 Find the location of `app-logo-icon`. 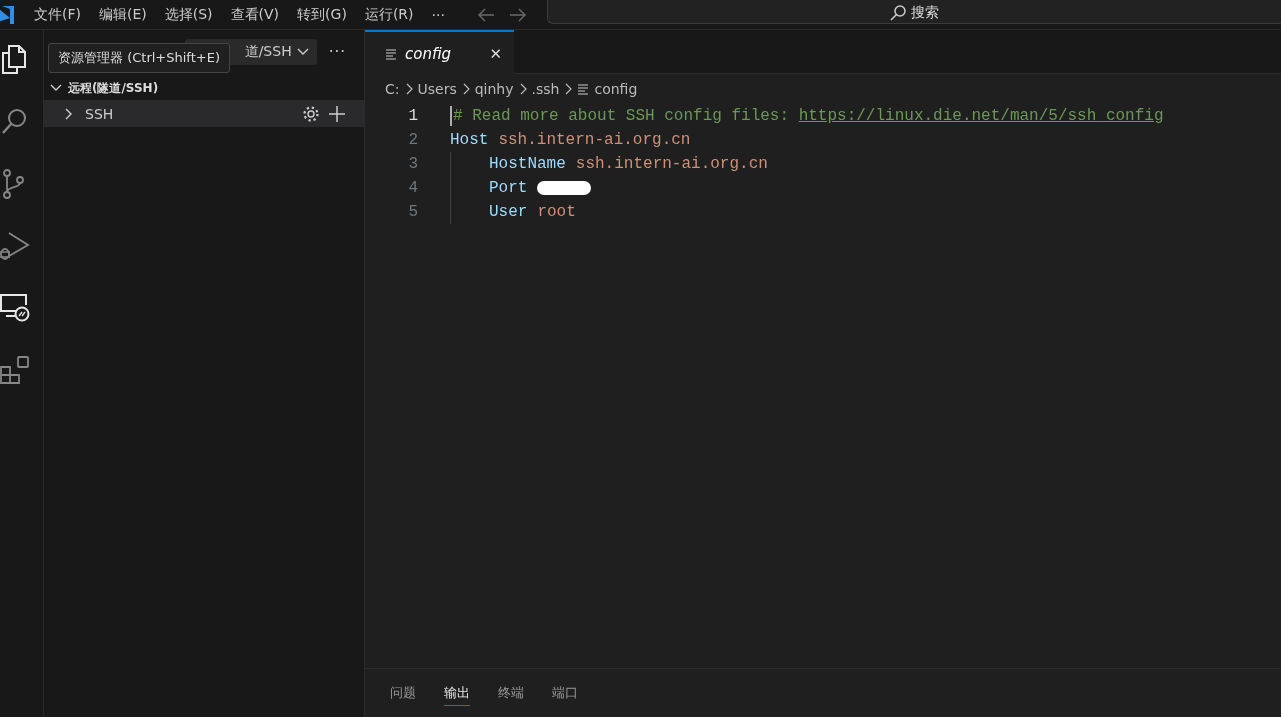

app-logo-icon is located at coordinates (7, 14).